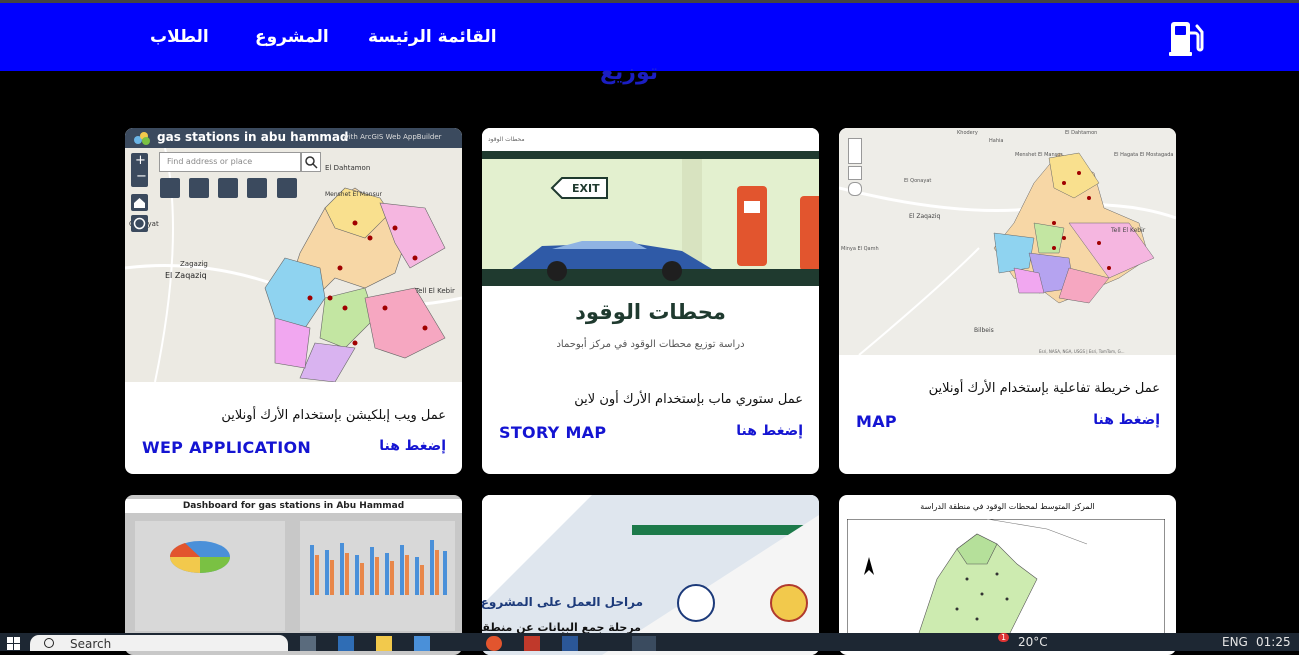 The image size is (1299, 655). I want to click on card-type-label: MAP, so click(876, 421).